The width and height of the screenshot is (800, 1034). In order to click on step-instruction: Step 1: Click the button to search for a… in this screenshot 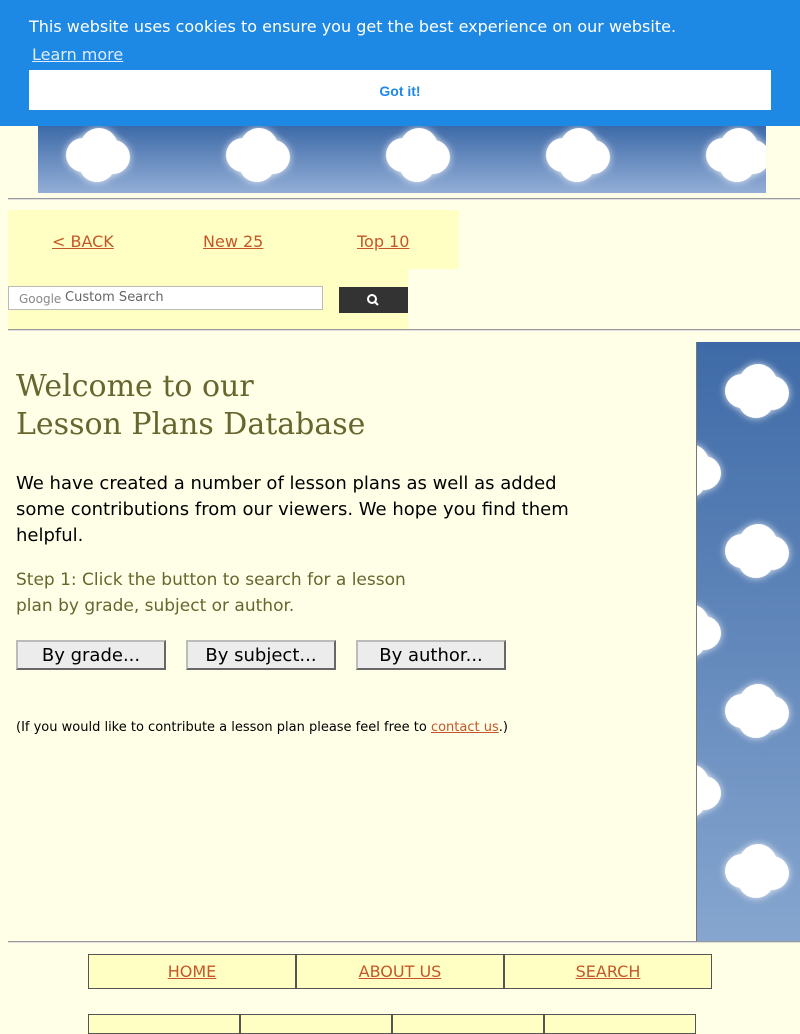, I will do `click(211, 593)`.